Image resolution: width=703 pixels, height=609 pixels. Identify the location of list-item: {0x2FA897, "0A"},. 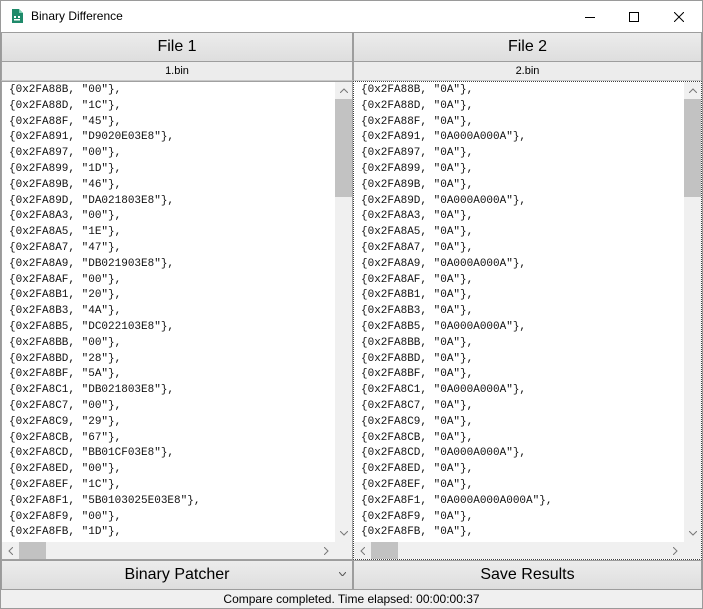
(522, 154).